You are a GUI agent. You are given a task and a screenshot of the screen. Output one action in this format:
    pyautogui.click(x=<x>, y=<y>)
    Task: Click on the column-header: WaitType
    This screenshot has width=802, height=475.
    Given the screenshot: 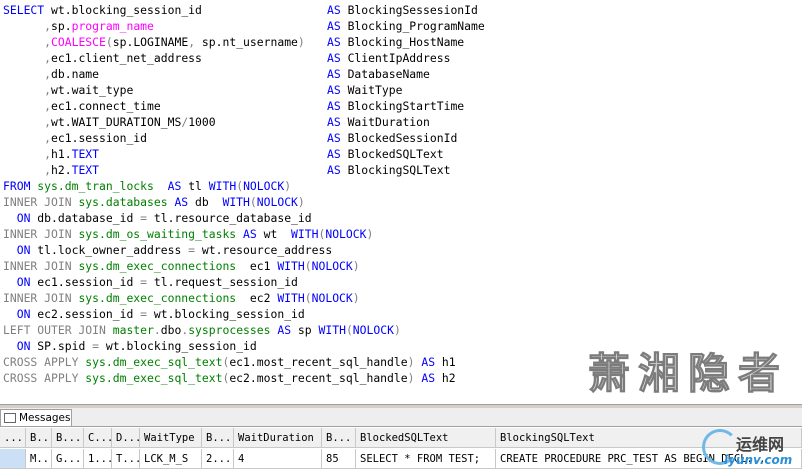 What is the action you would take?
    pyautogui.click(x=171, y=438)
    